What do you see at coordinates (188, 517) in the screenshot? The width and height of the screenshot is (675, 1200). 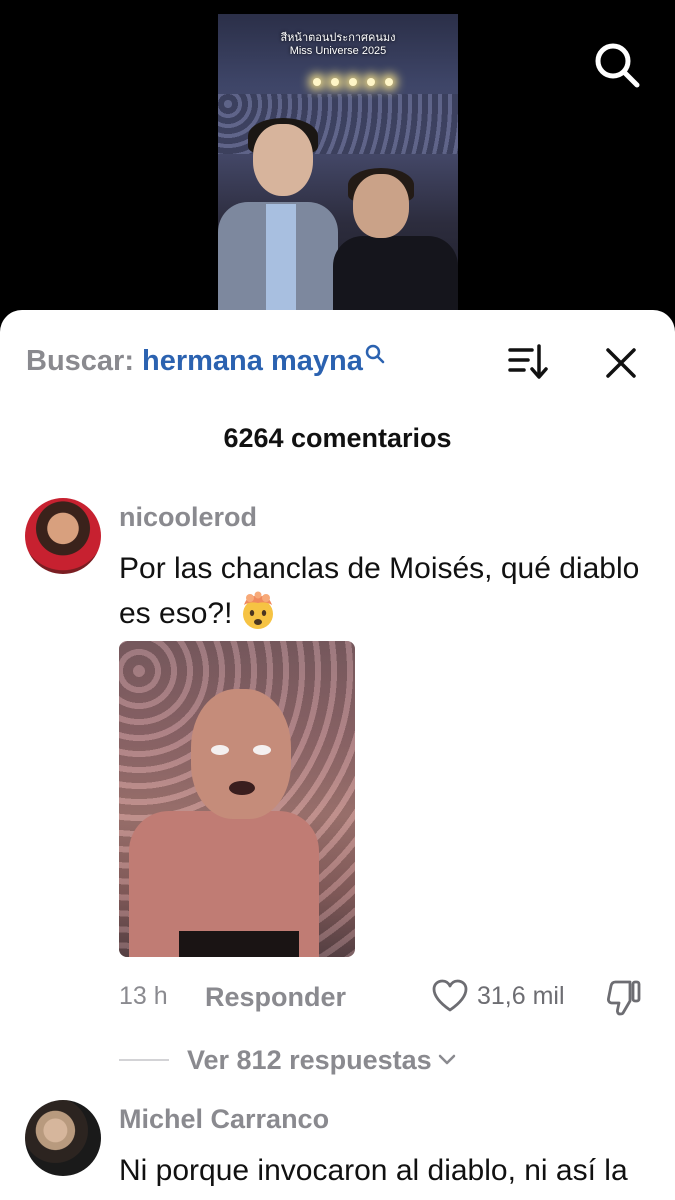 I see `comment-username: nicoolerod` at bounding box center [188, 517].